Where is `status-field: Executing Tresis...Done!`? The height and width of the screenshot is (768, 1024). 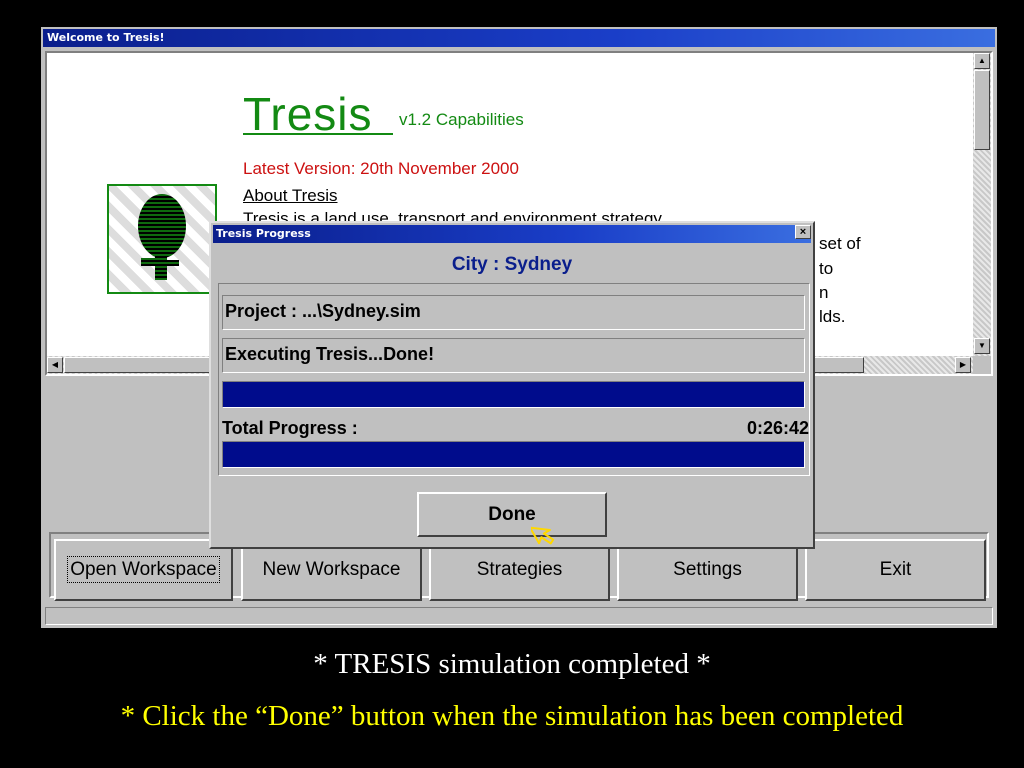
status-field: Executing Tresis...Done! is located at coordinates (513, 355).